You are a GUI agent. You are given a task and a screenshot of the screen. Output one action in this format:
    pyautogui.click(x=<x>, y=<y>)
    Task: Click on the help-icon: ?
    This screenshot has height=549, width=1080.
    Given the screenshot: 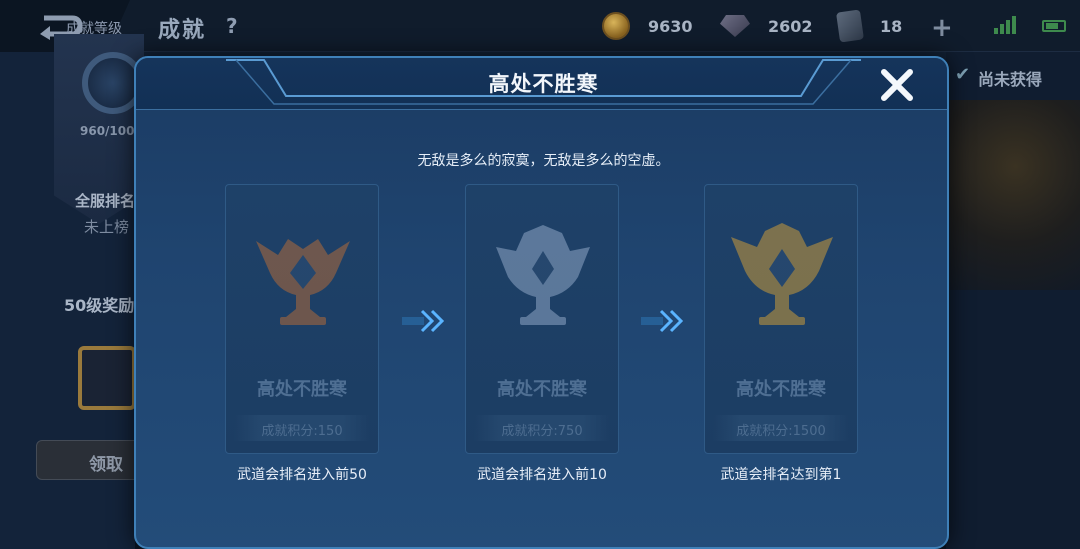 What is the action you would take?
    pyautogui.click(x=232, y=26)
    